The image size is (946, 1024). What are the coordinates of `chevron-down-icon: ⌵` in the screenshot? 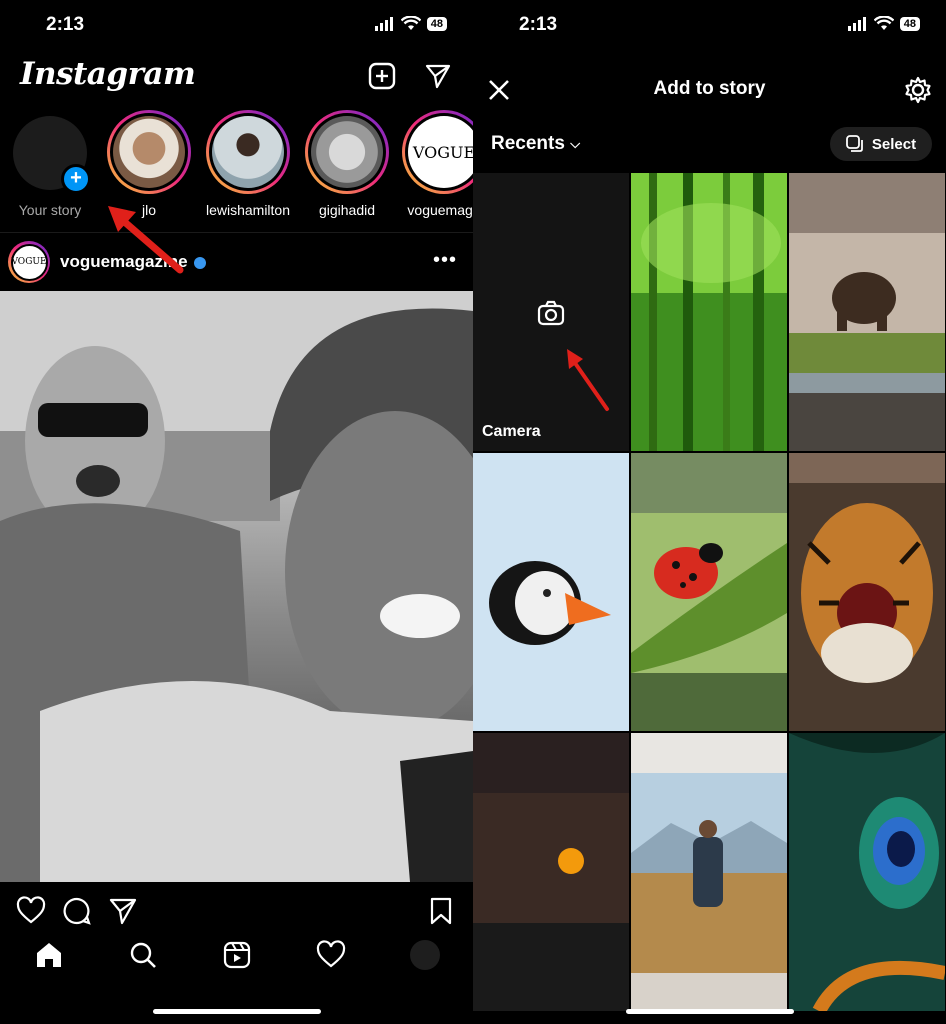 It's located at (575, 143).